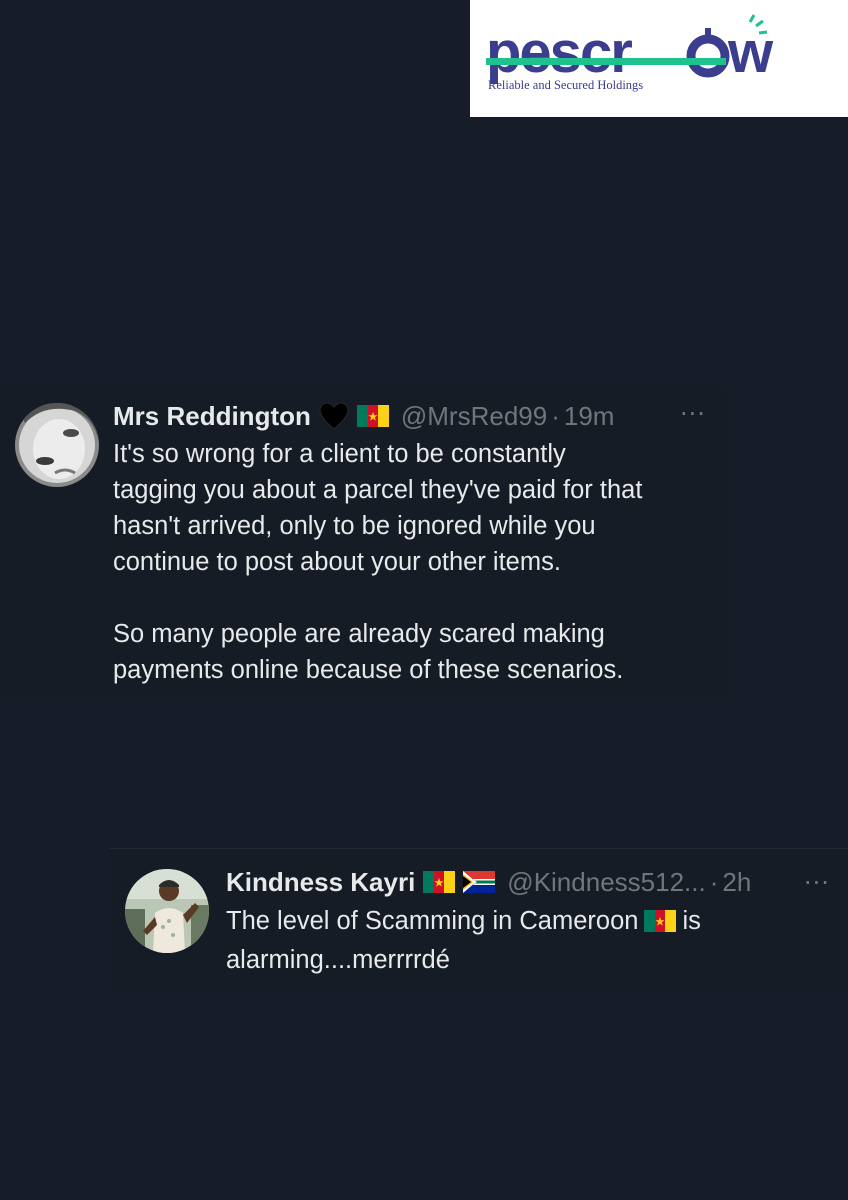  Describe the element at coordinates (334, 416) in the screenshot. I see `black-heart-icon` at that location.